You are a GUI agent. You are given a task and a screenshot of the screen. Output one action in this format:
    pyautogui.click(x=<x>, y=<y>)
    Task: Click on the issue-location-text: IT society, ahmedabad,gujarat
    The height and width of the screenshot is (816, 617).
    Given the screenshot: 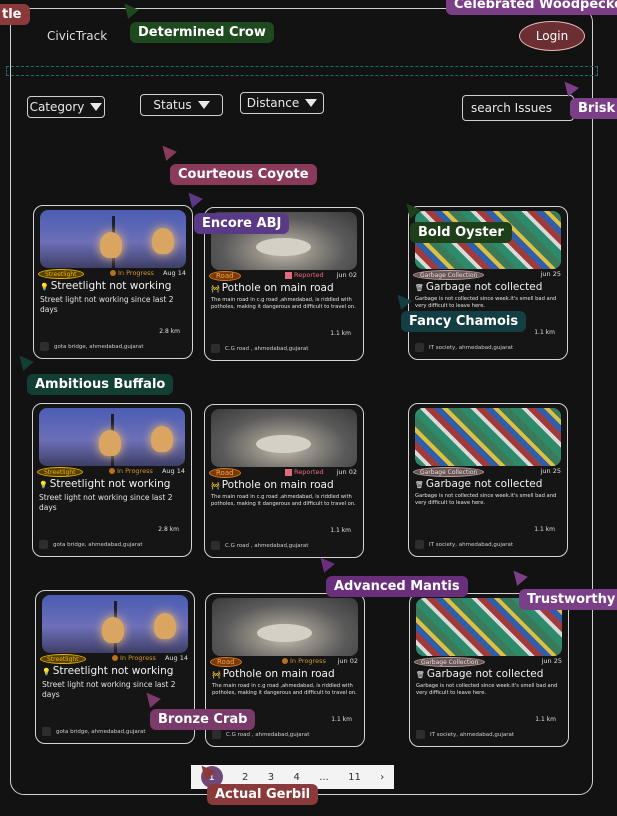 What is the action you would take?
    pyautogui.click(x=471, y=347)
    